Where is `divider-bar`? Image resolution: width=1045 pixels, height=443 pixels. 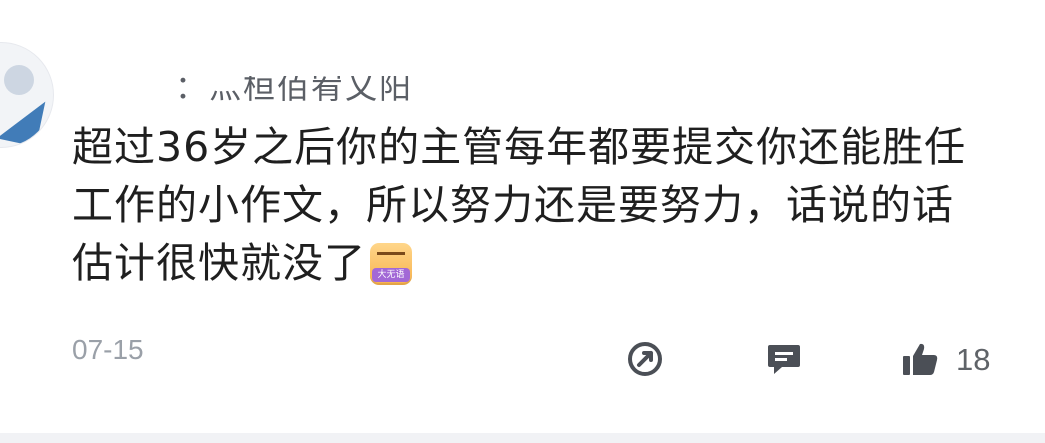 divider-bar is located at coordinates (522, 438).